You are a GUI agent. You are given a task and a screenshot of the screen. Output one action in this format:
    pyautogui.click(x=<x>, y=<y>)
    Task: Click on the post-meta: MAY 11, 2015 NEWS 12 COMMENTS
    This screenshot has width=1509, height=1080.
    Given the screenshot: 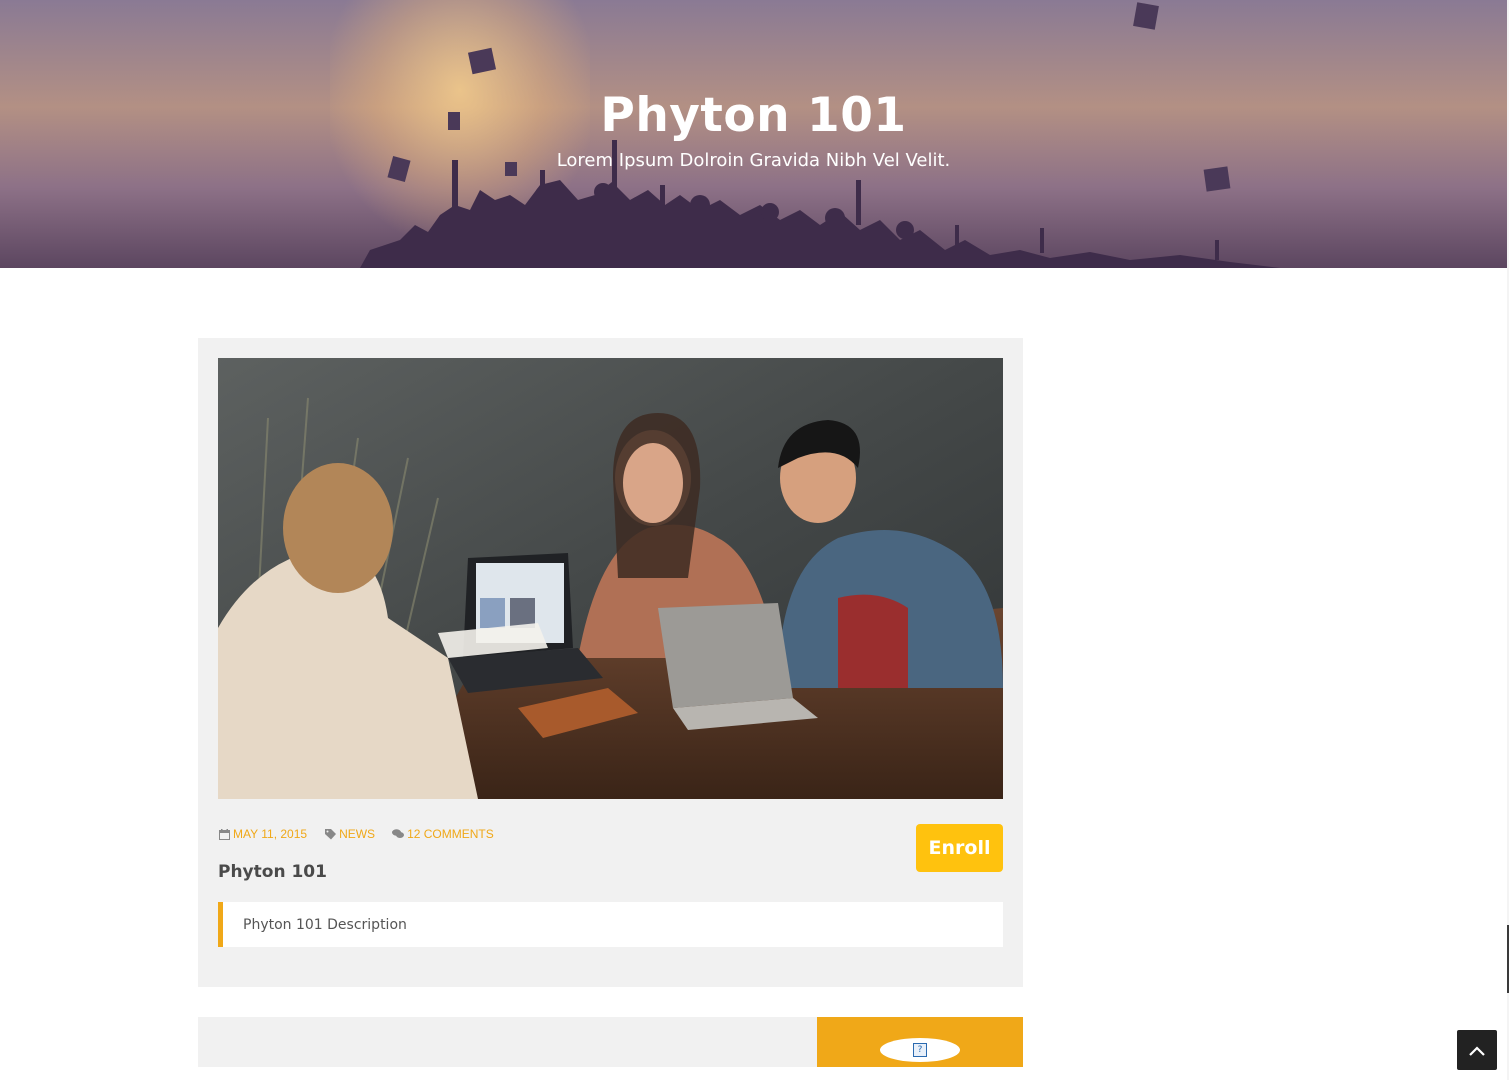 What is the action you would take?
    pyautogui.click(x=364, y=834)
    